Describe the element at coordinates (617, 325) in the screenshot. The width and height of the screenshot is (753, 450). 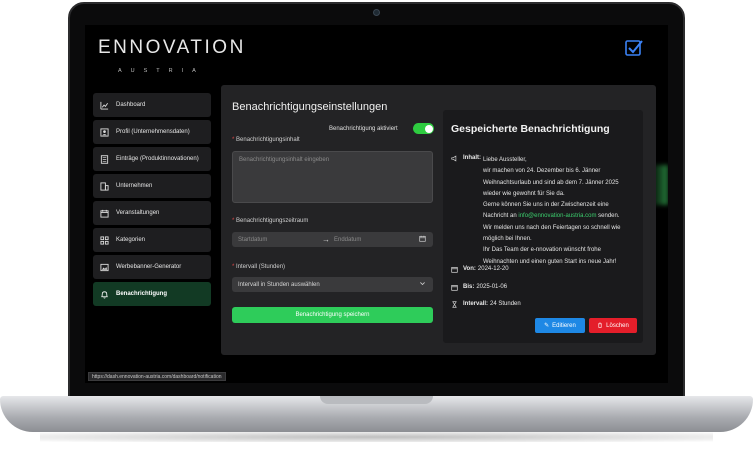
I see `delete-label: Löschen` at that location.